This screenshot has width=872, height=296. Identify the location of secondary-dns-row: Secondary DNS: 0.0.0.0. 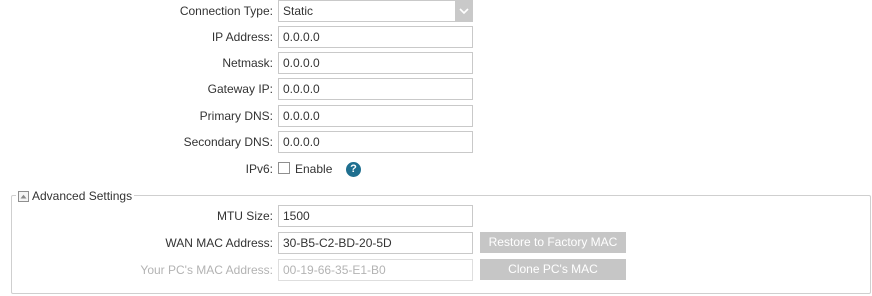
(436, 142).